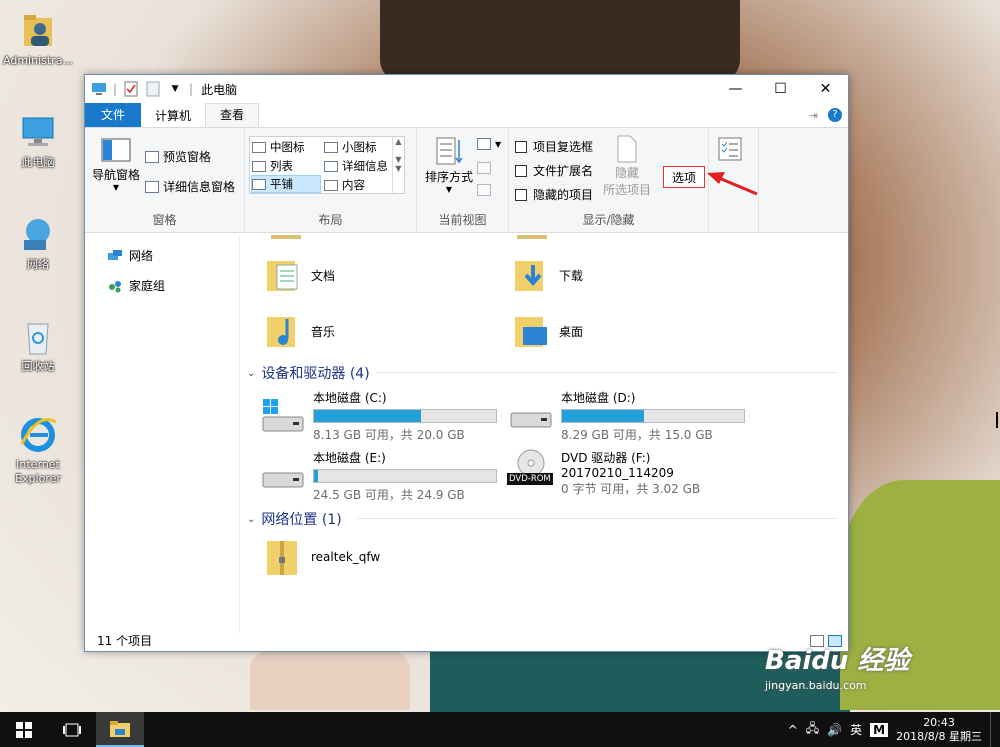 The height and width of the screenshot is (747, 1000). What do you see at coordinates (542, 519) in the screenshot?
I see `section-network-locations: ⌄ 网络位置 (1)` at bounding box center [542, 519].